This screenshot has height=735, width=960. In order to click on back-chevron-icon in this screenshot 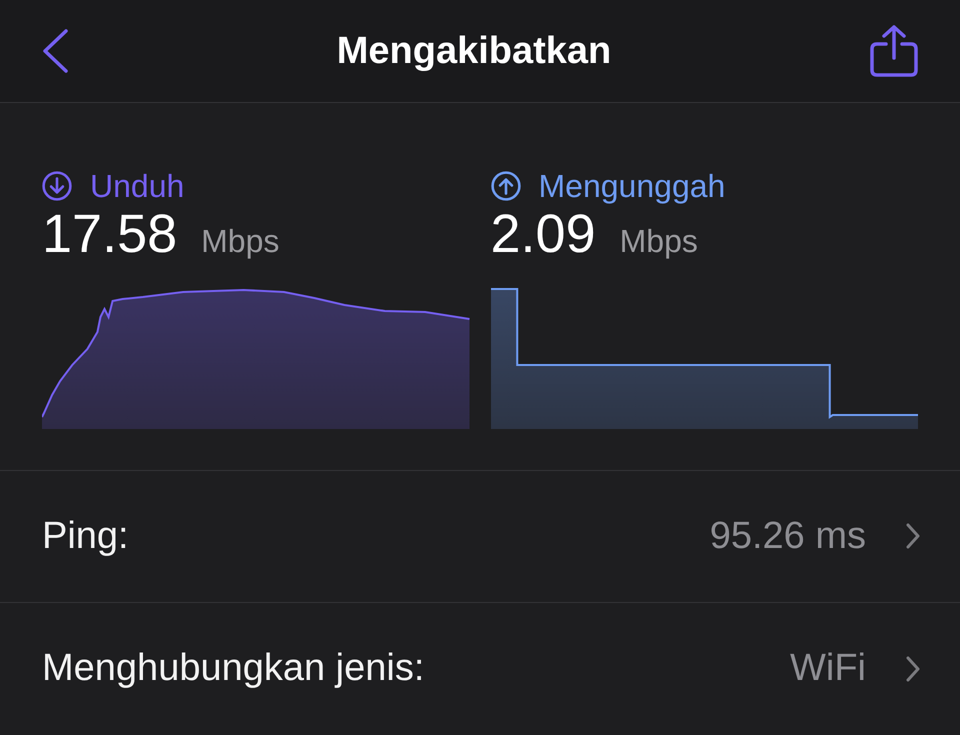, I will do `click(55, 51)`.